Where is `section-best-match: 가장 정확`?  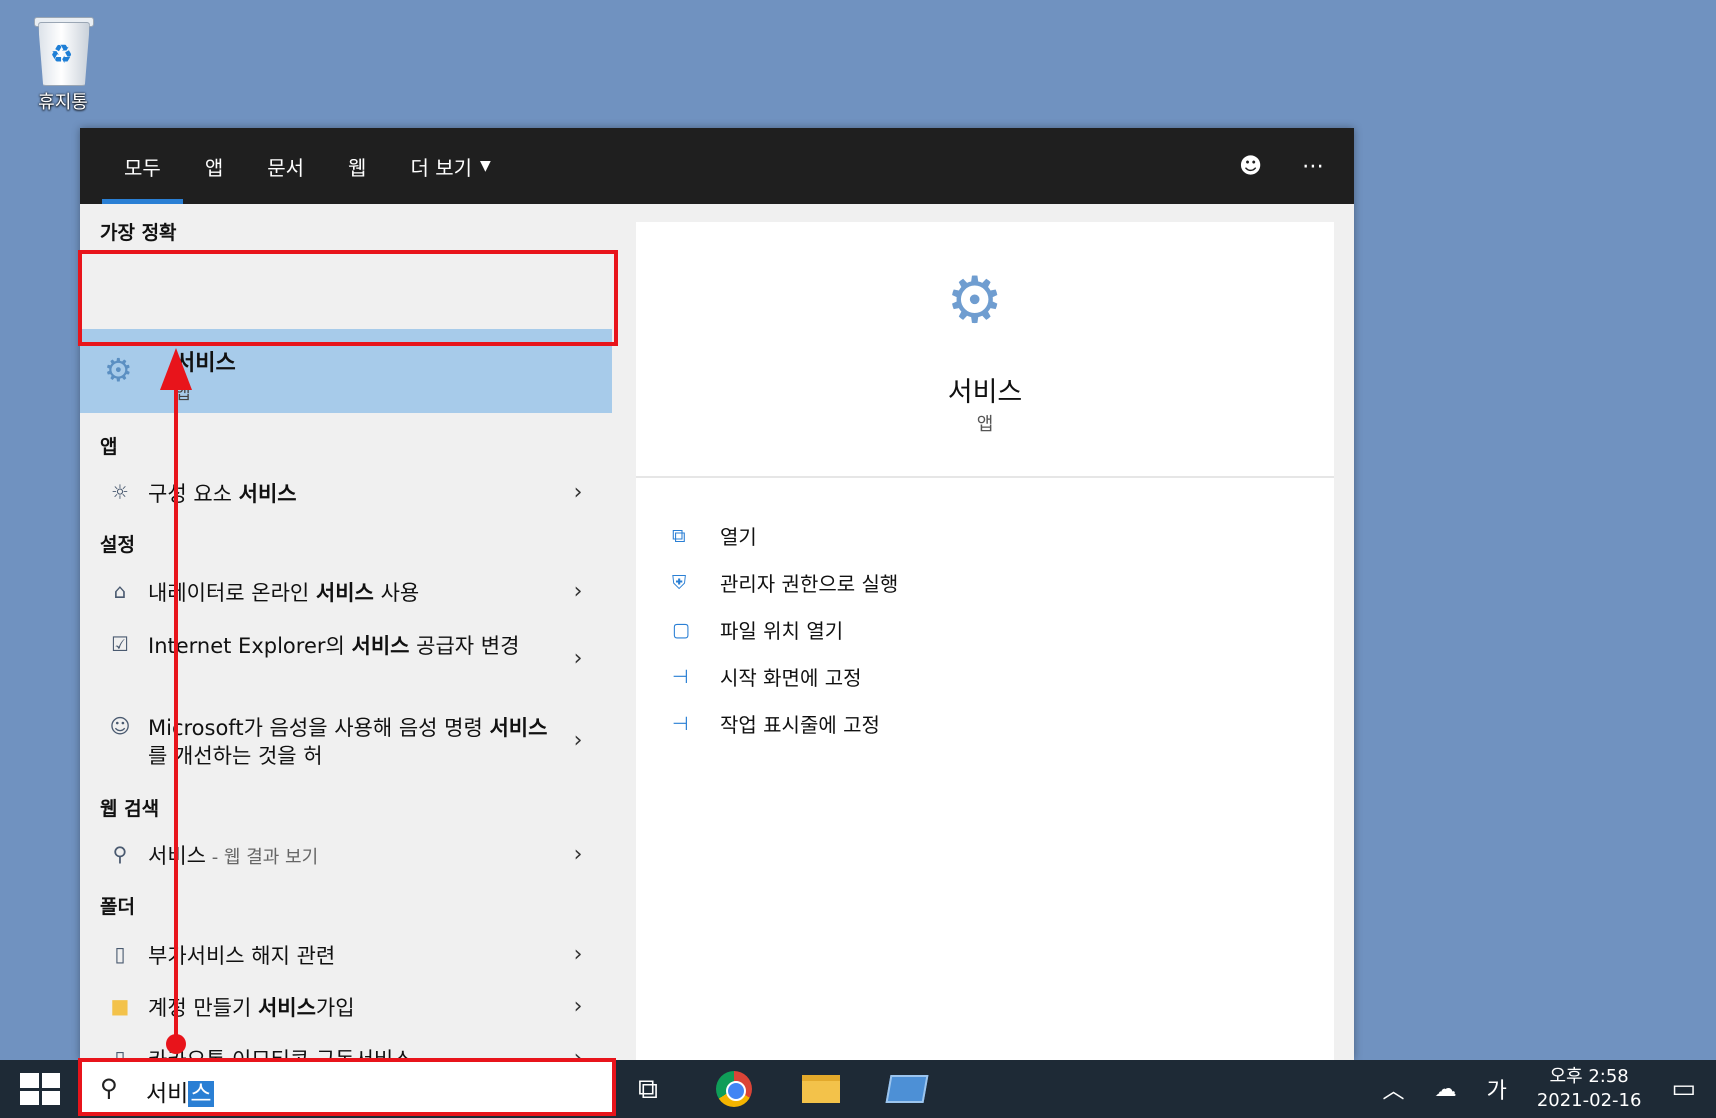 section-best-match: 가장 정확 is located at coordinates (138, 233).